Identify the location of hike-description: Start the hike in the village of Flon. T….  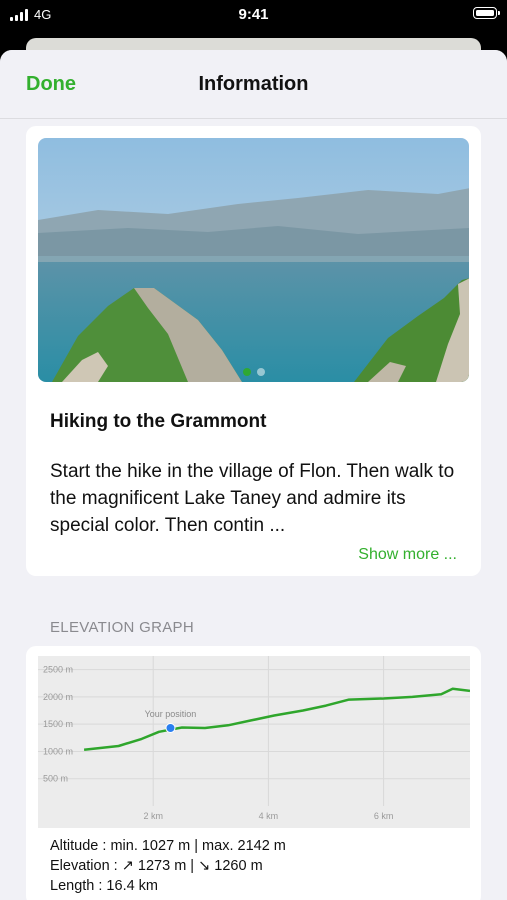
(252, 498).